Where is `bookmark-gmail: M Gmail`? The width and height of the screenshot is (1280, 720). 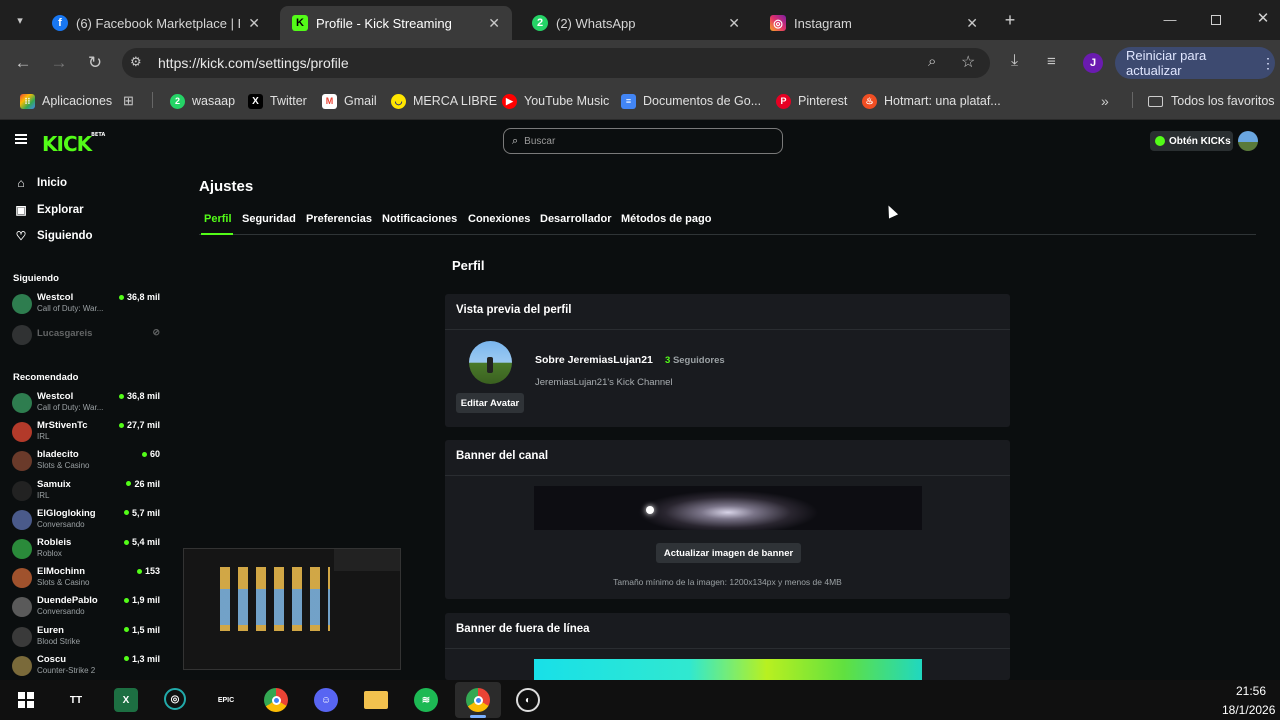
bookmark-gmail: M Gmail is located at coordinates (349, 101).